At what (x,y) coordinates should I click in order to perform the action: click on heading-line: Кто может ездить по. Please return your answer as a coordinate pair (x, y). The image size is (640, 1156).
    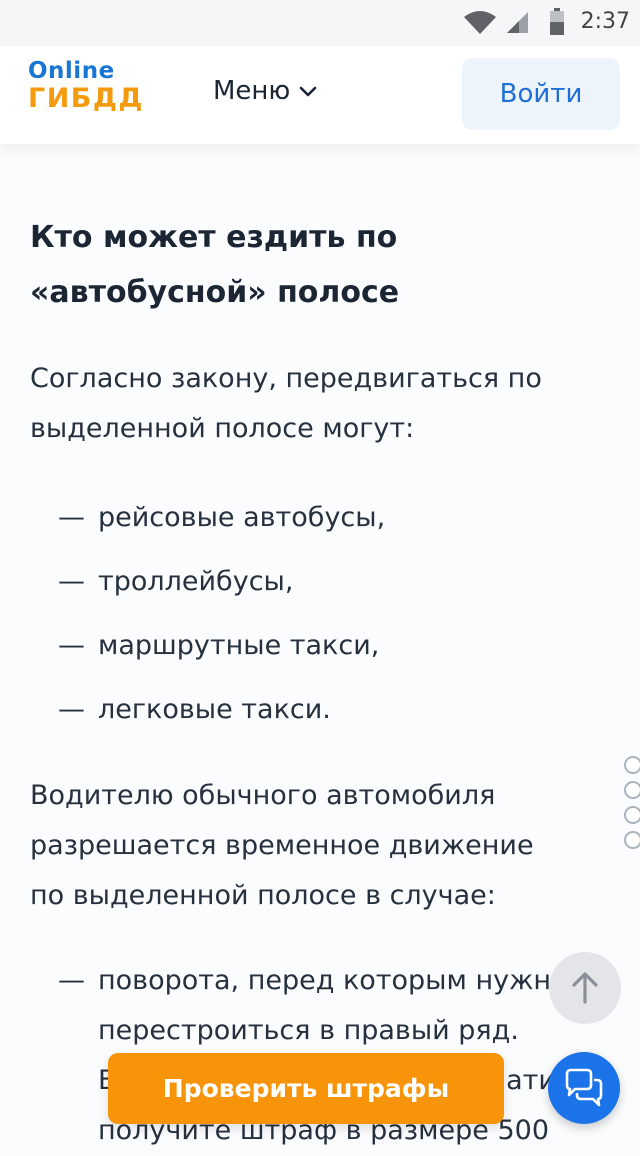
    Looking at the image, I should click on (214, 237).